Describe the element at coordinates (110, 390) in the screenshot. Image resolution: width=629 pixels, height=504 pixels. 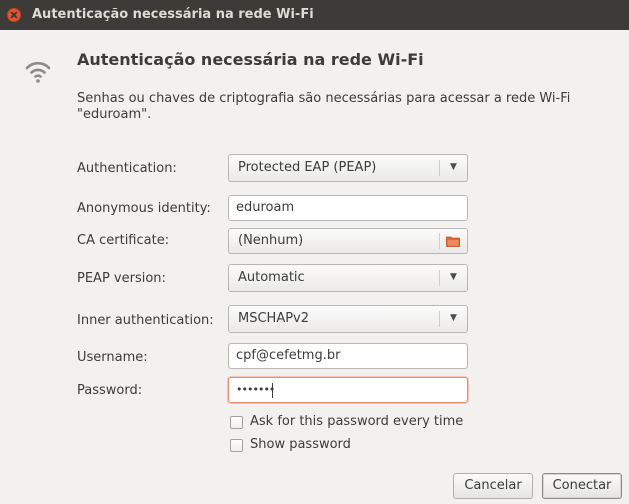
I see `password-label: Password:` at that location.